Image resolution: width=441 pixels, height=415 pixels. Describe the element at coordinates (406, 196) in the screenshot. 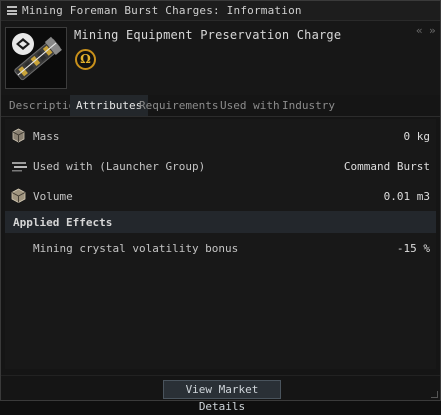

I see `attribute-value: 0.01 m3` at that location.